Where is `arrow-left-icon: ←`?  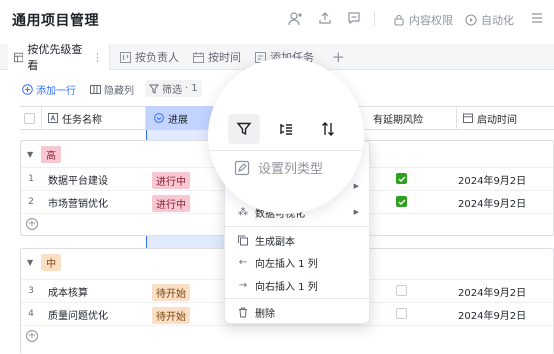 arrow-left-icon: ← is located at coordinates (243, 262).